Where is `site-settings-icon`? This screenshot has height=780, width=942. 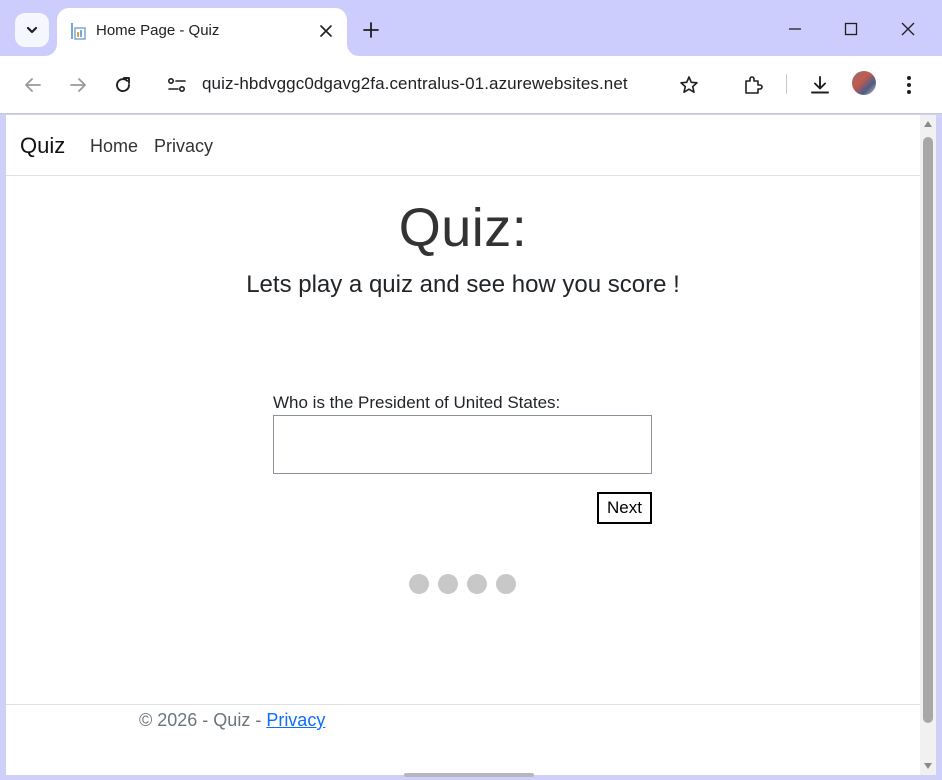 site-settings-icon is located at coordinates (176, 85).